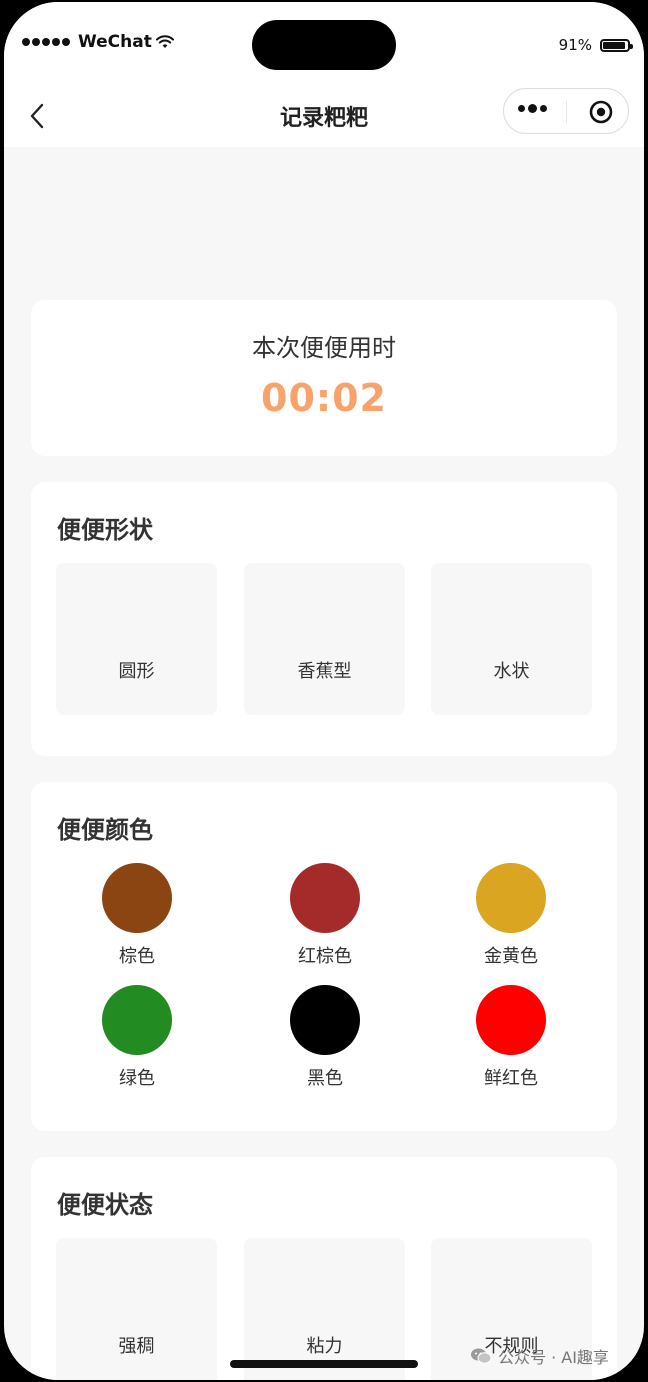 This screenshot has width=648, height=1382. Describe the element at coordinates (511, 639) in the screenshot. I see `shape-option-watery: 水状` at that location.